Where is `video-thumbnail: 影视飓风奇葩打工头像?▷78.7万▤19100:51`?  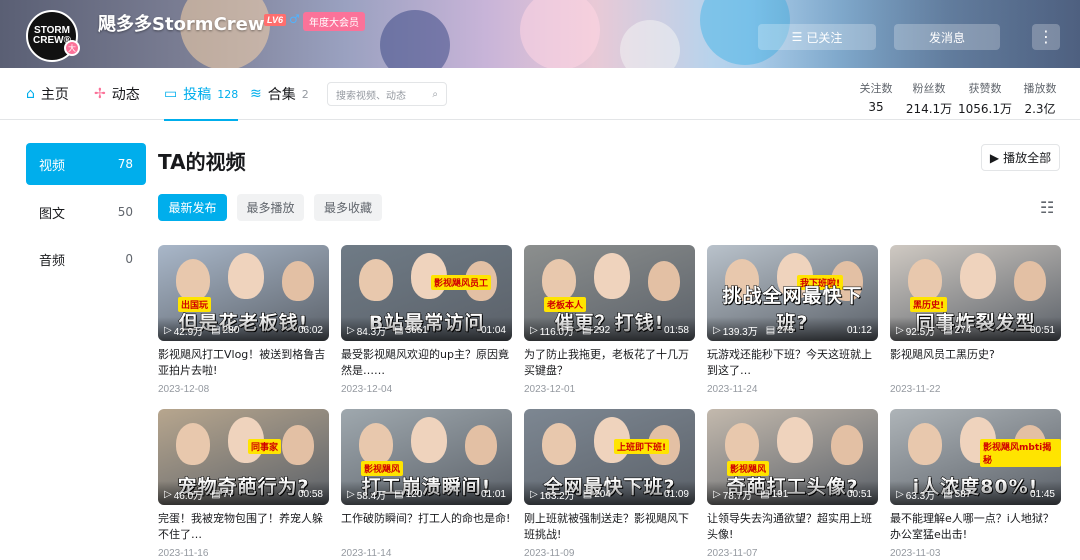
video-thumbnail: 影视飓风奇葩打工头像?▷78.7万▤19100:51 is located at coordinates (792, 457).